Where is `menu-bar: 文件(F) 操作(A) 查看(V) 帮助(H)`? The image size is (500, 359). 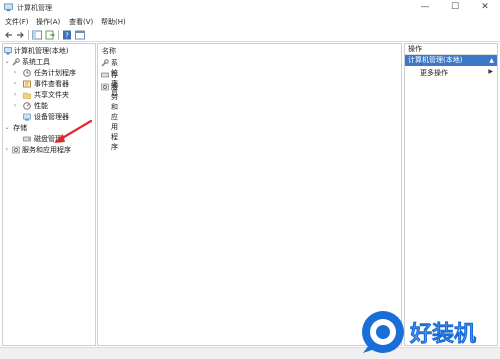 menu-bar: 文件(F) 操作(A) 查看(V) 帮助(H) is located at coordinates (250, 22).